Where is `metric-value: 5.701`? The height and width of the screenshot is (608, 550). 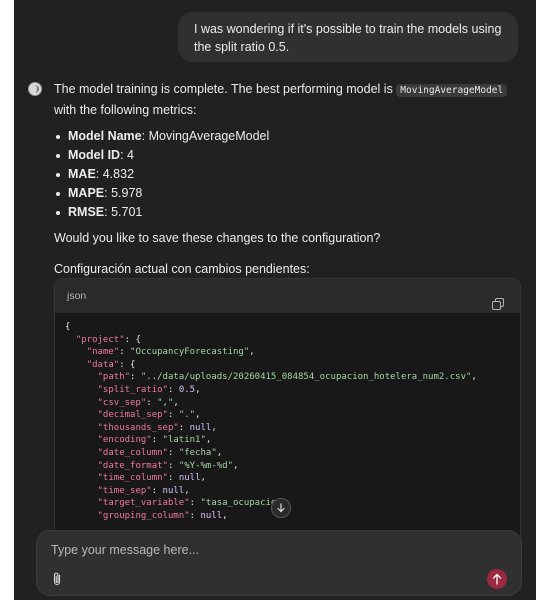 metric-value: 5.701 is located at coordinates (127, 212).